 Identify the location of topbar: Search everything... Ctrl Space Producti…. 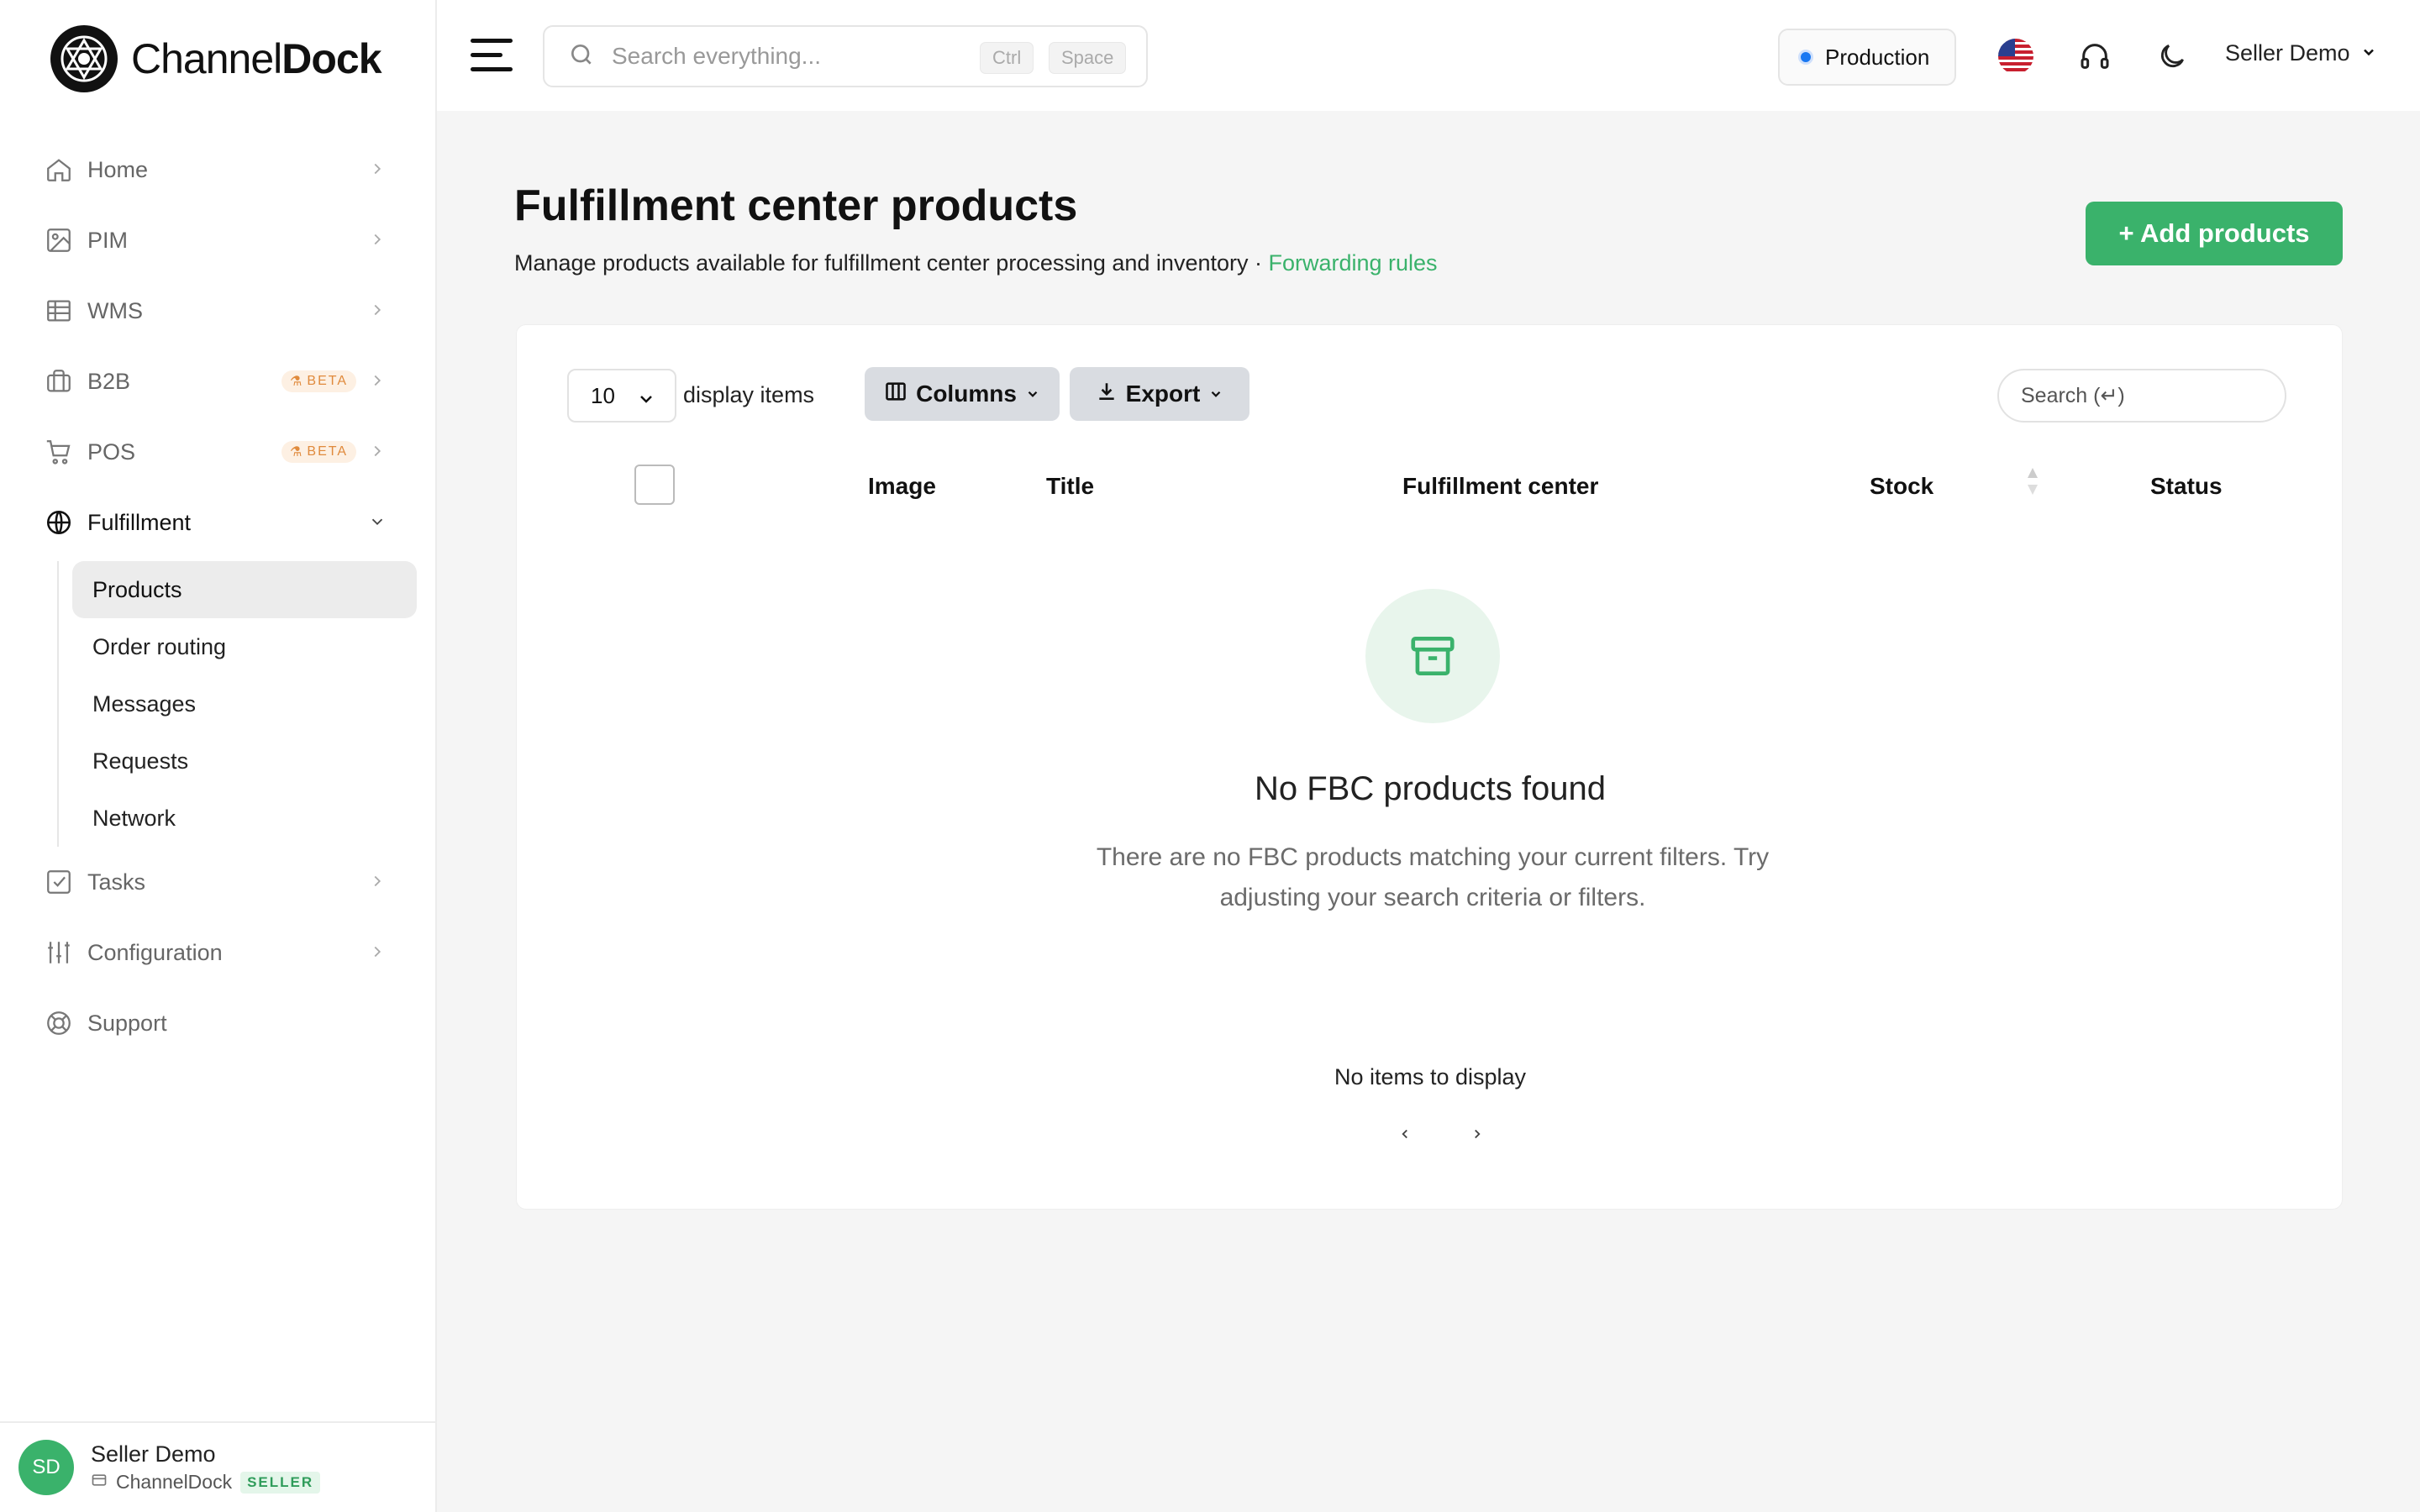
(1428, 55).